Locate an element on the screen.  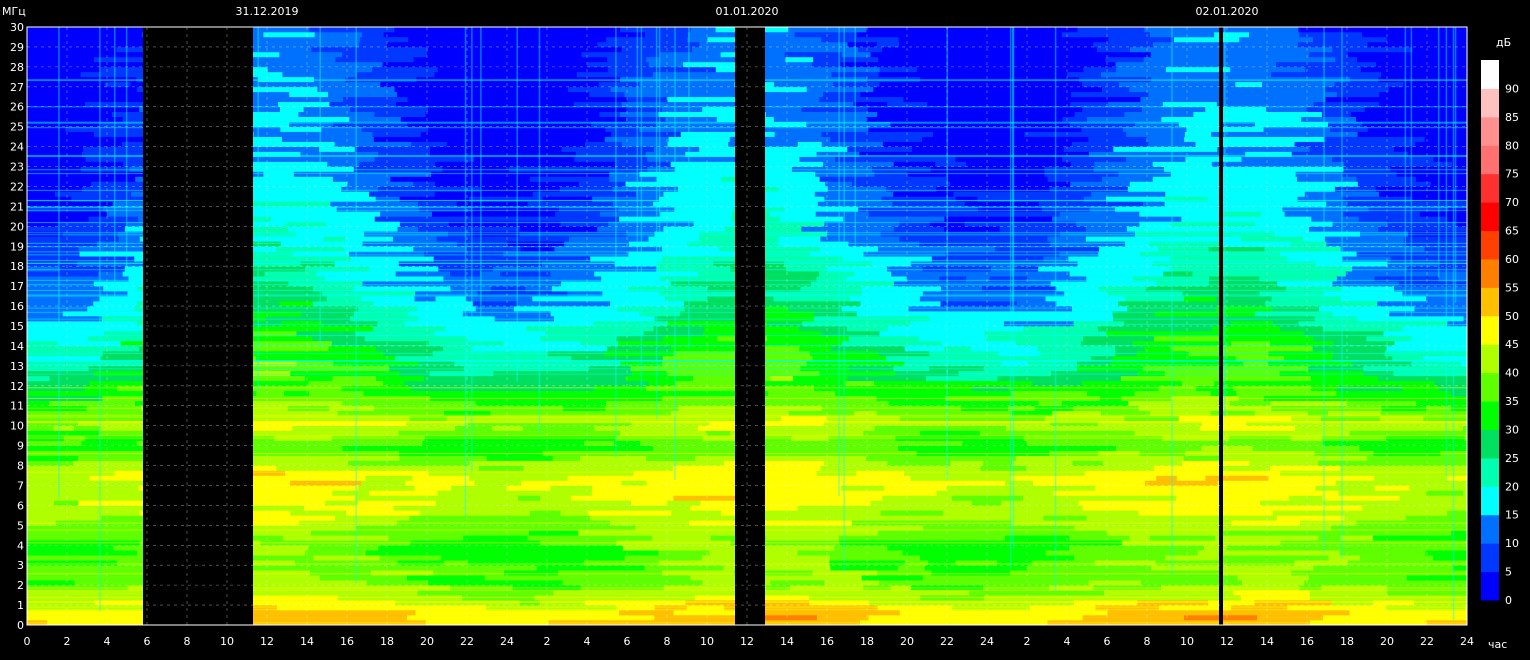
x-tick-label: 14 is located at coordinates (787, 641).